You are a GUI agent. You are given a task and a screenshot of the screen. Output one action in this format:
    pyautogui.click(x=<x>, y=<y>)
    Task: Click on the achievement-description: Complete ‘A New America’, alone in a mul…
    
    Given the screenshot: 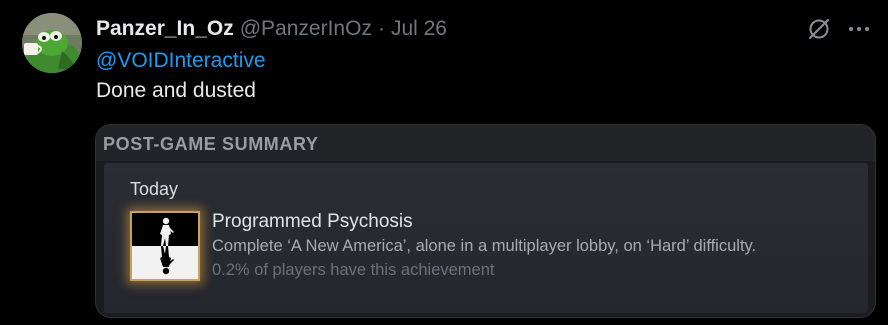 What is the action you would take?
    pyautogui.click(x=484, y=246)
    